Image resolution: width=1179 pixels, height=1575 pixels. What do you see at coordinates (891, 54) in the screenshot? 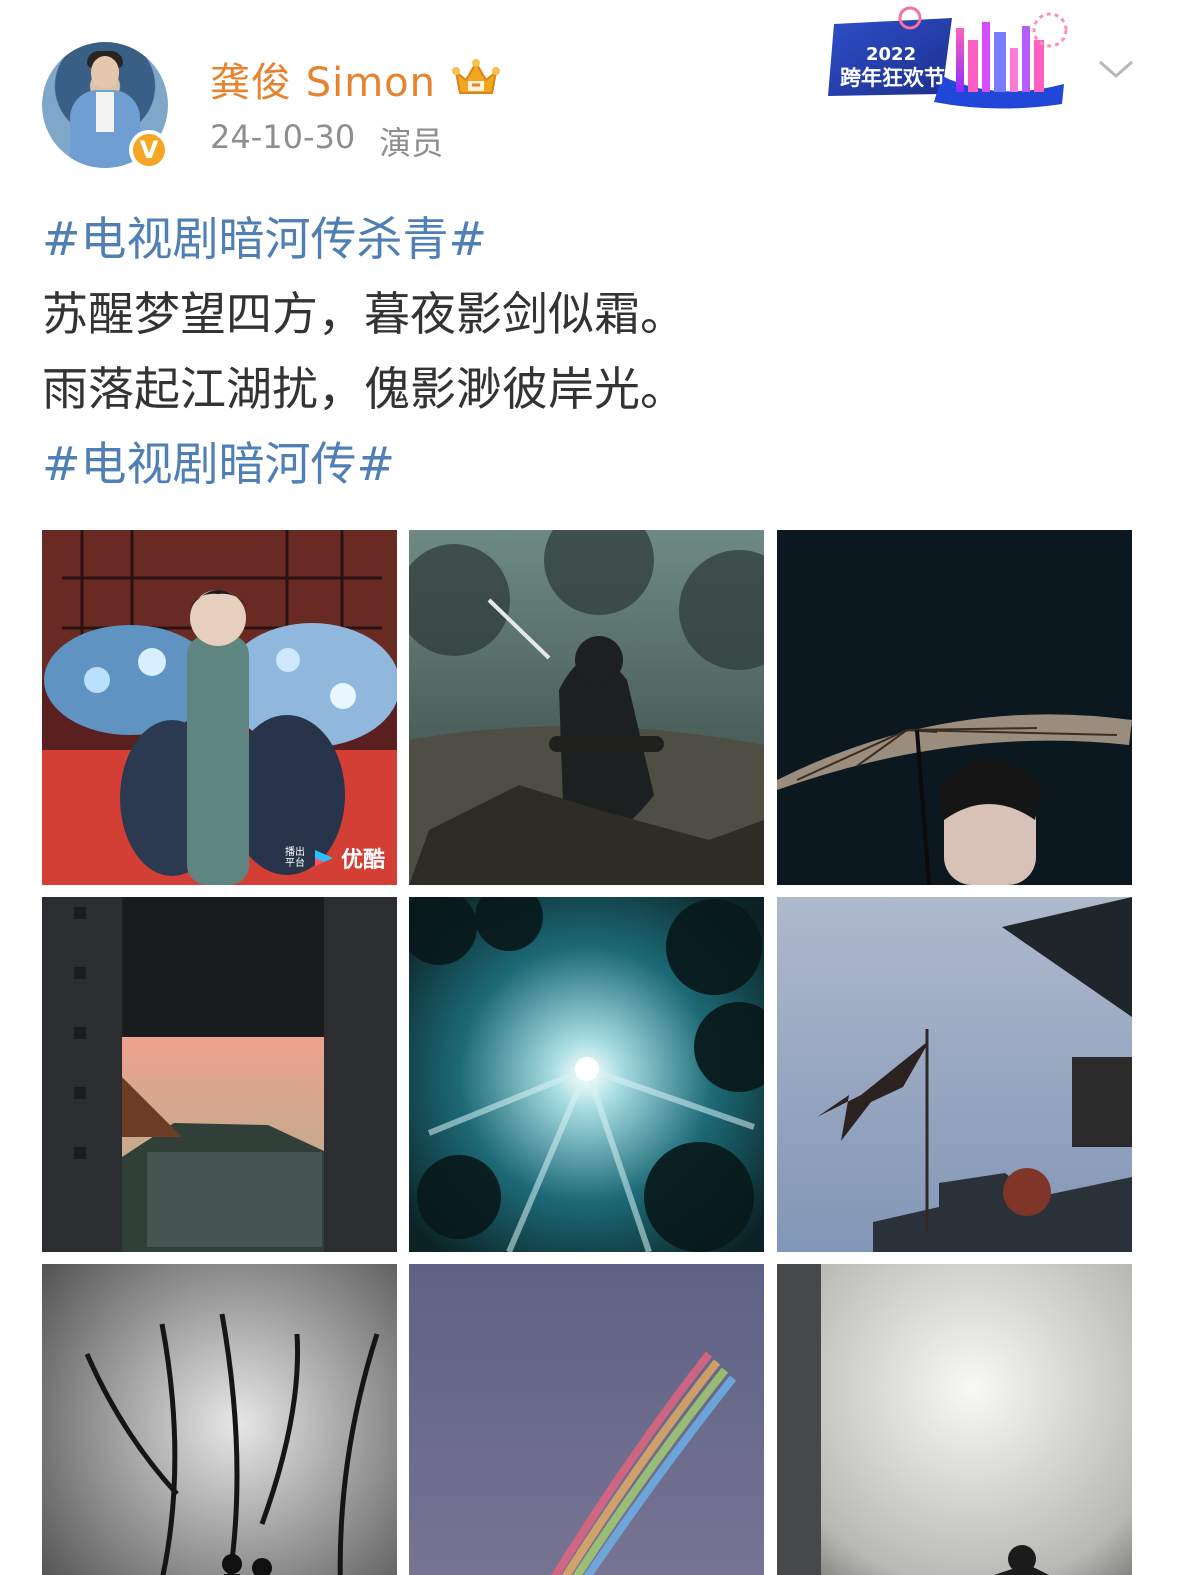
I see `svg-text: 2022` at bounding box center [891, 54].